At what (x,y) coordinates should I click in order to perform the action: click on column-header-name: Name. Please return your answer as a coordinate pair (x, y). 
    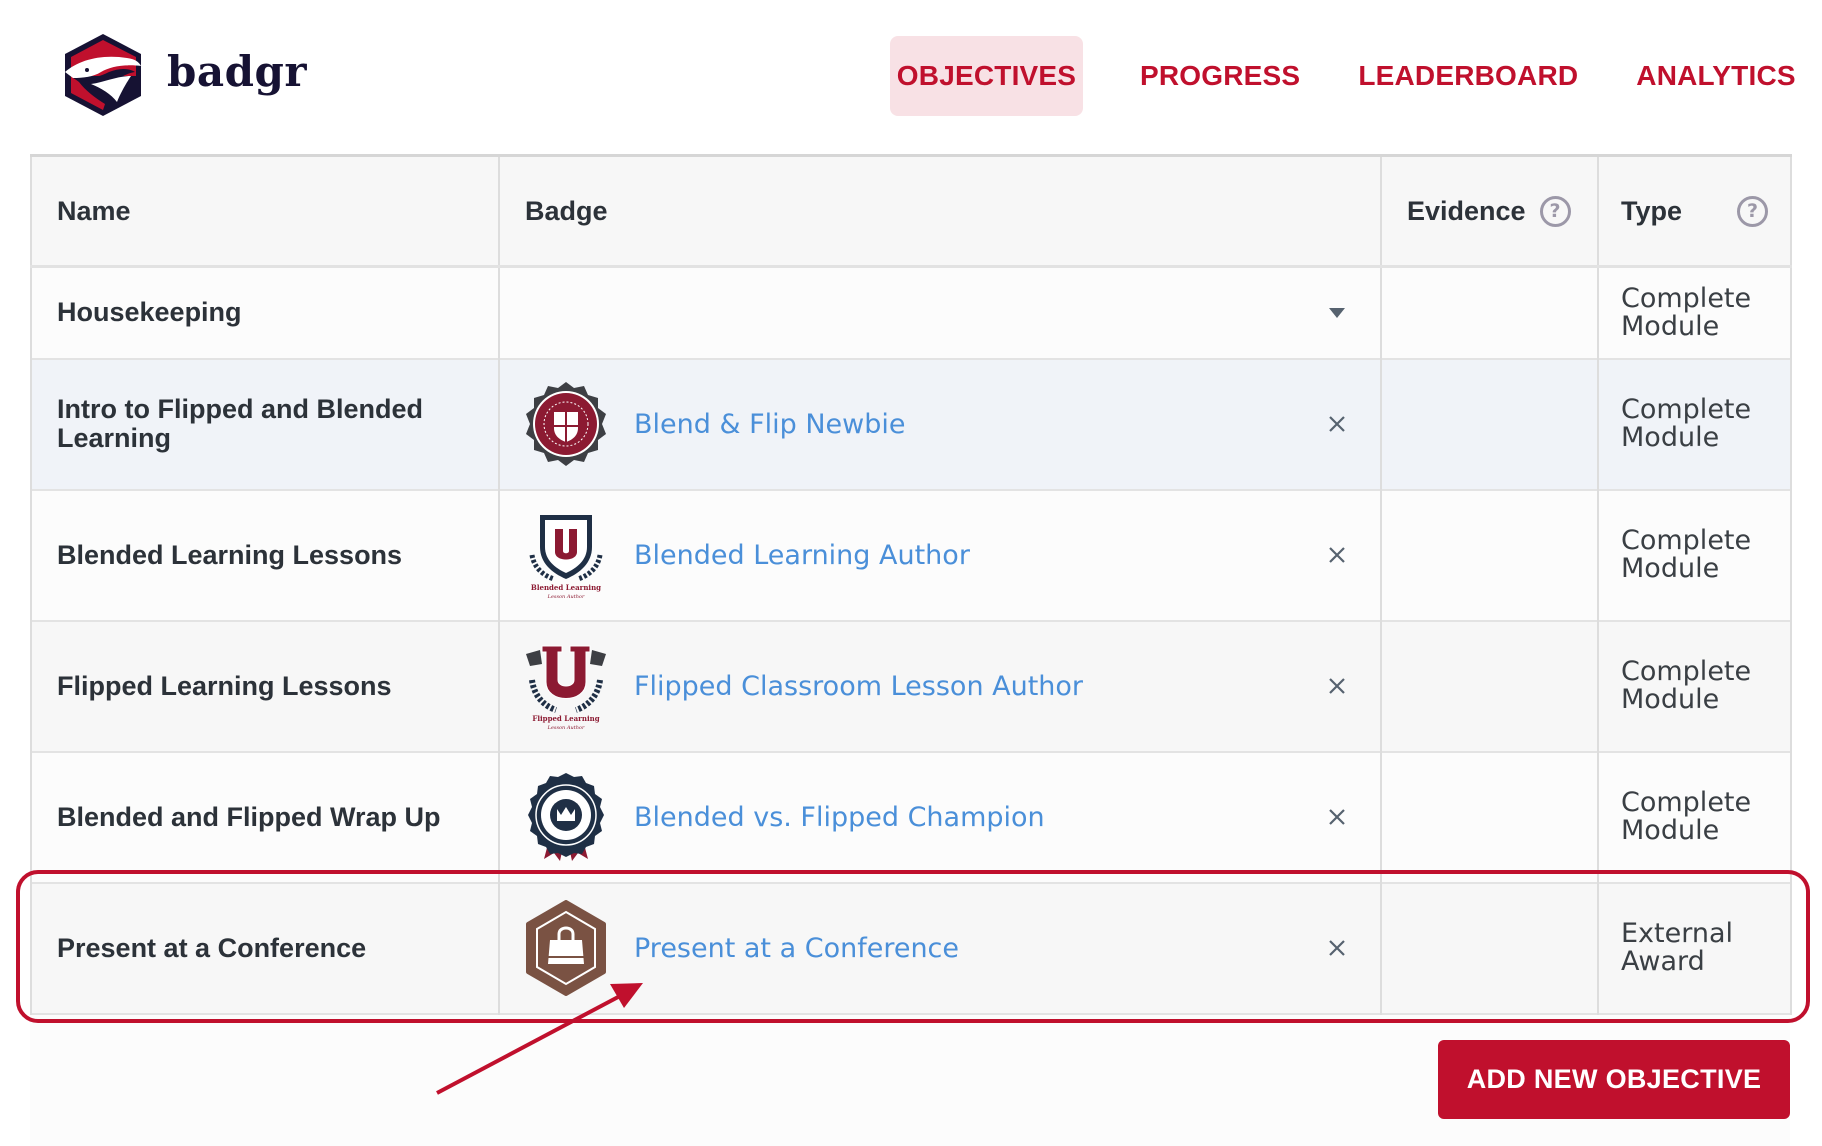
    Looking at the image, I should click on (265, 211).